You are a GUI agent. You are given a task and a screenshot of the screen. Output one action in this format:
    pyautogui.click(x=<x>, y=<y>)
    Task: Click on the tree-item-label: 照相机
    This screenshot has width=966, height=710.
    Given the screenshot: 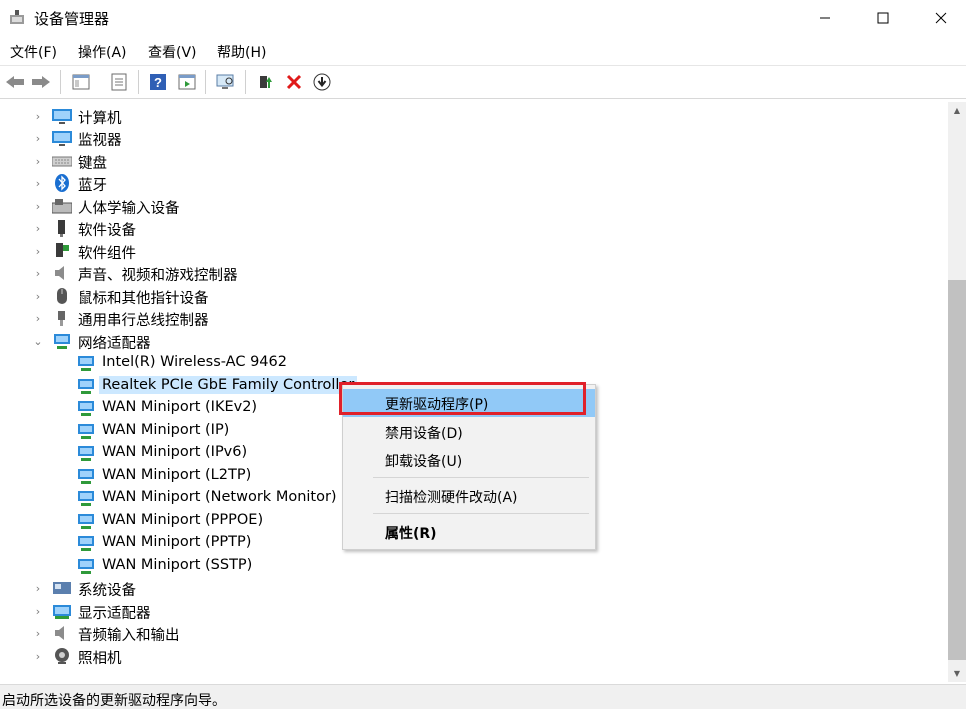 What is the action you would take?
    pyautogui.click(x=100, y=659)
    